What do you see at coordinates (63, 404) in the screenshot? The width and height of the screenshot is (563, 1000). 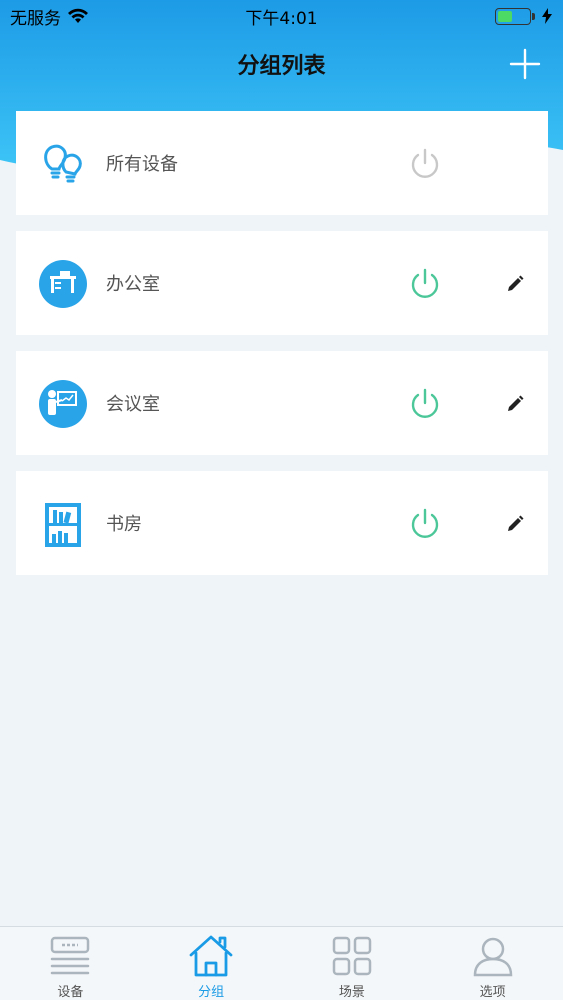 I see `meeting-presenter-icon` at bounding box center [63, 404].